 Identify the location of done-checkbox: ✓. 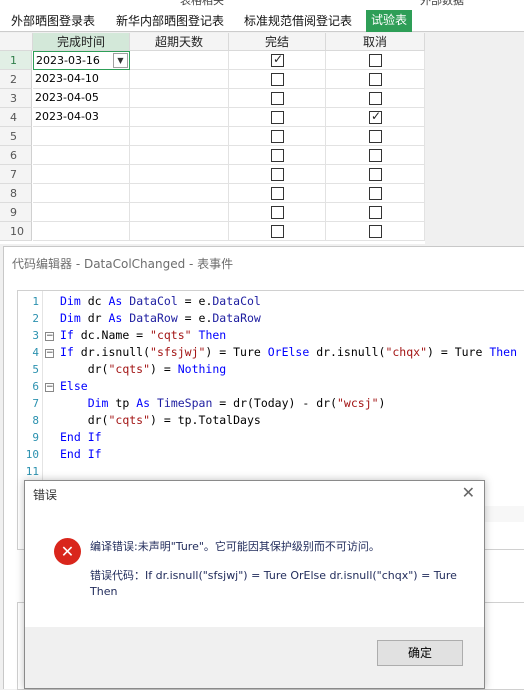
(277, 59).